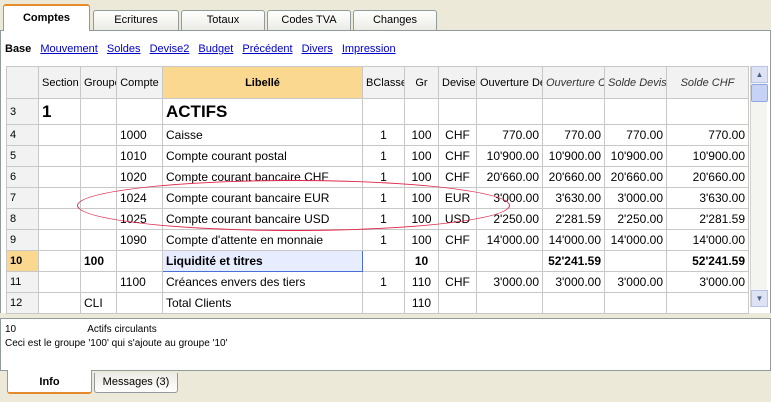 This screenshot has width=771, height=402. I want to click on cell-libelle: Liquidité et titres, so click(262, 261).